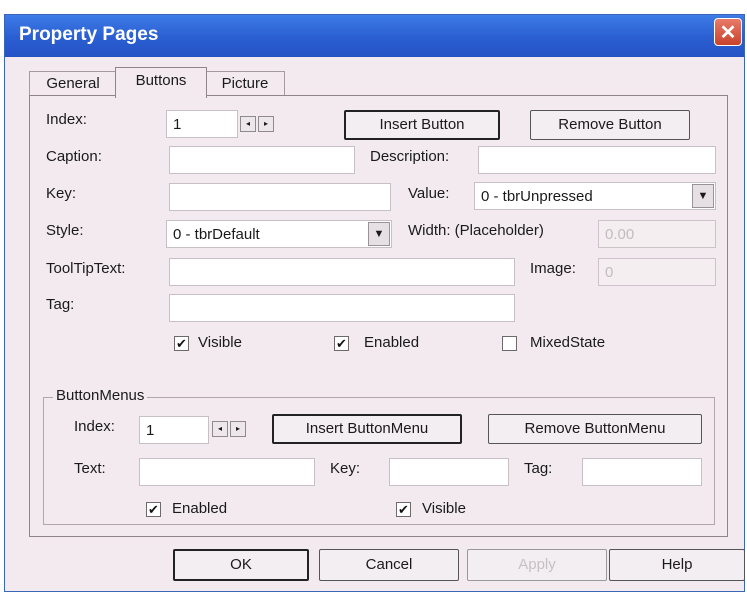 The width and height of the screenshot is (747, 592). What do you see at coordinates (597, 160) in the screenshot?
I see `description-field` at bounding box center [597, 160].